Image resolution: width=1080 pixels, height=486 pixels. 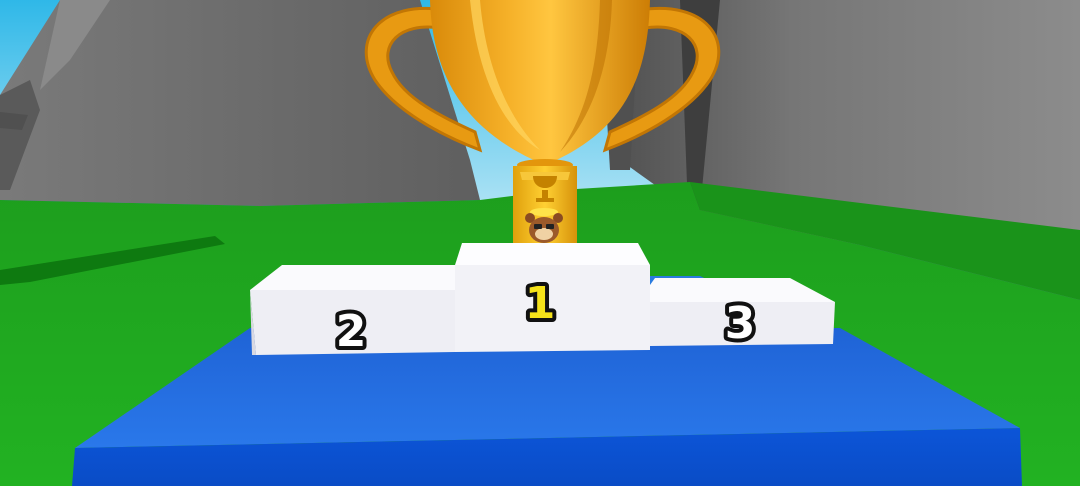 I want to click on first-place-number: 1, so click(x=540, y=303).